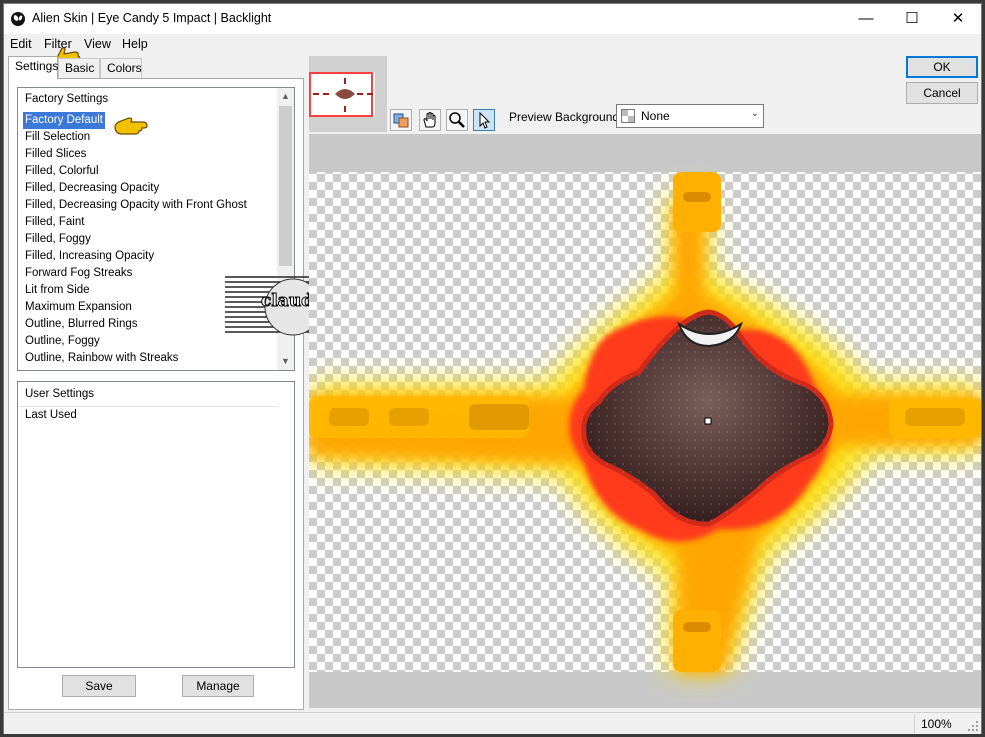 This screenshot has width=985, height=737. Describe the element at coordinates (79, 68) in the screenshot. I see `tab-basic: Basic` at that location.